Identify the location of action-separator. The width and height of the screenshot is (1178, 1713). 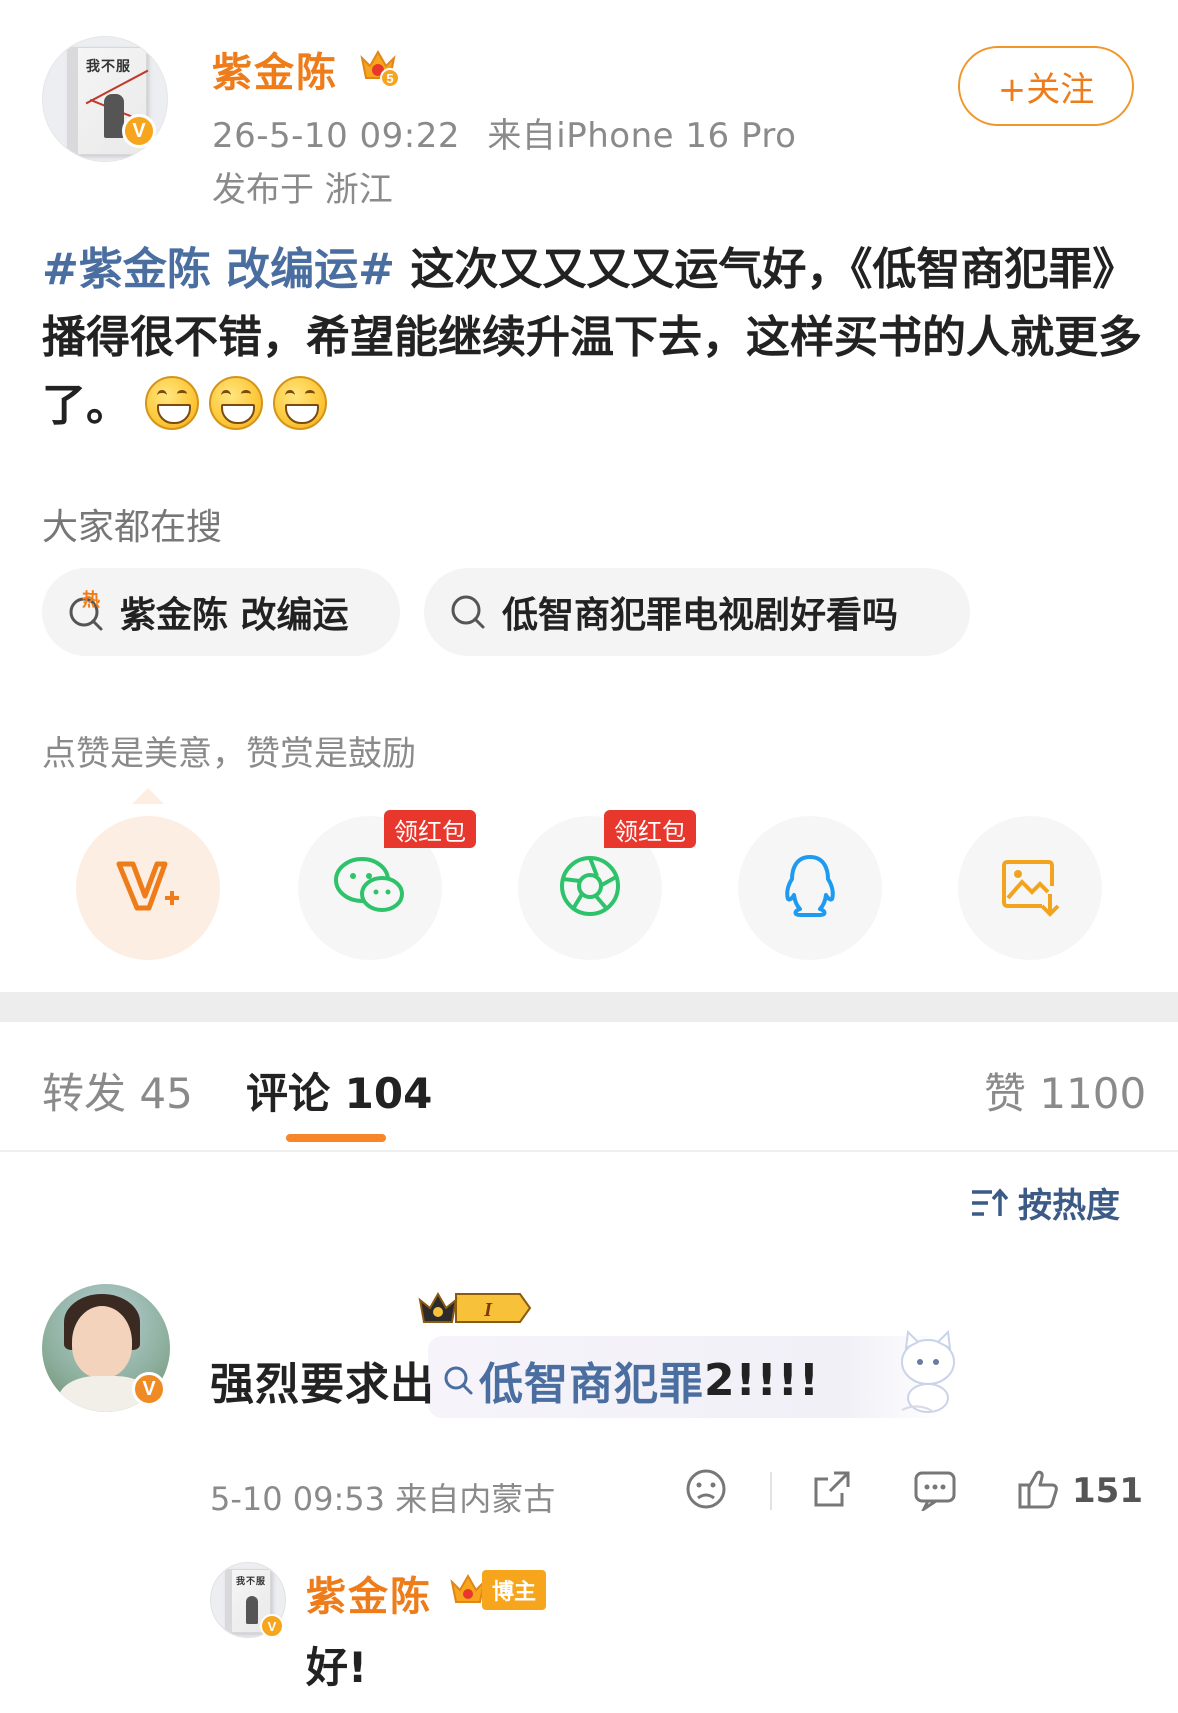
(771, 1491).